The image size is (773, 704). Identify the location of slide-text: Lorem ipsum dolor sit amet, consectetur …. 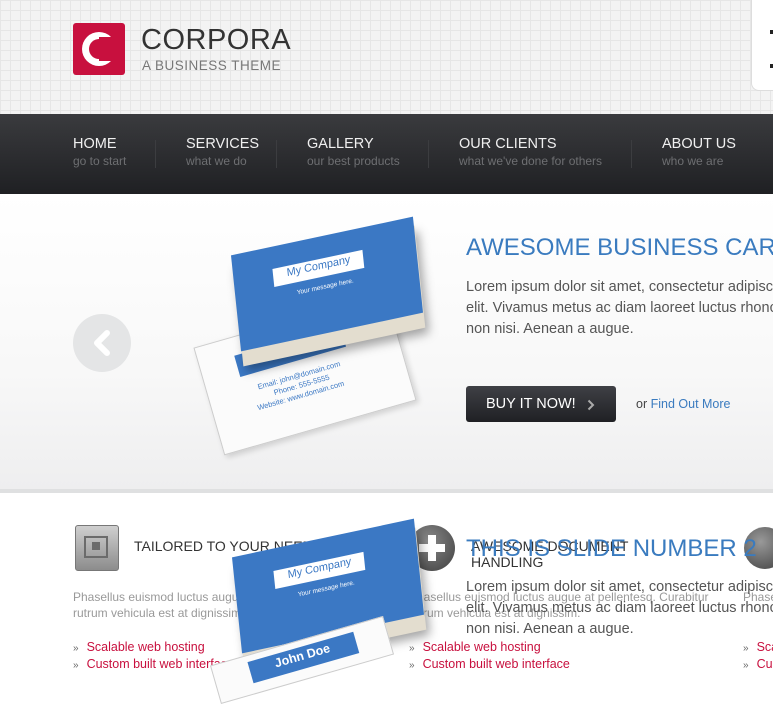
(619, 308).